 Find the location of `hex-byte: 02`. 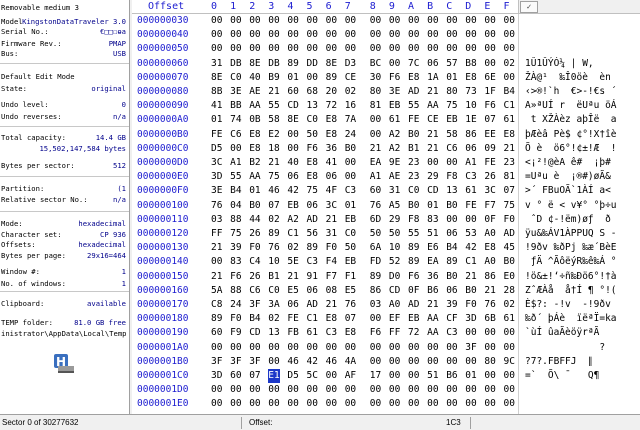

hex-byte: 02 is located at coordinates (292, 248).